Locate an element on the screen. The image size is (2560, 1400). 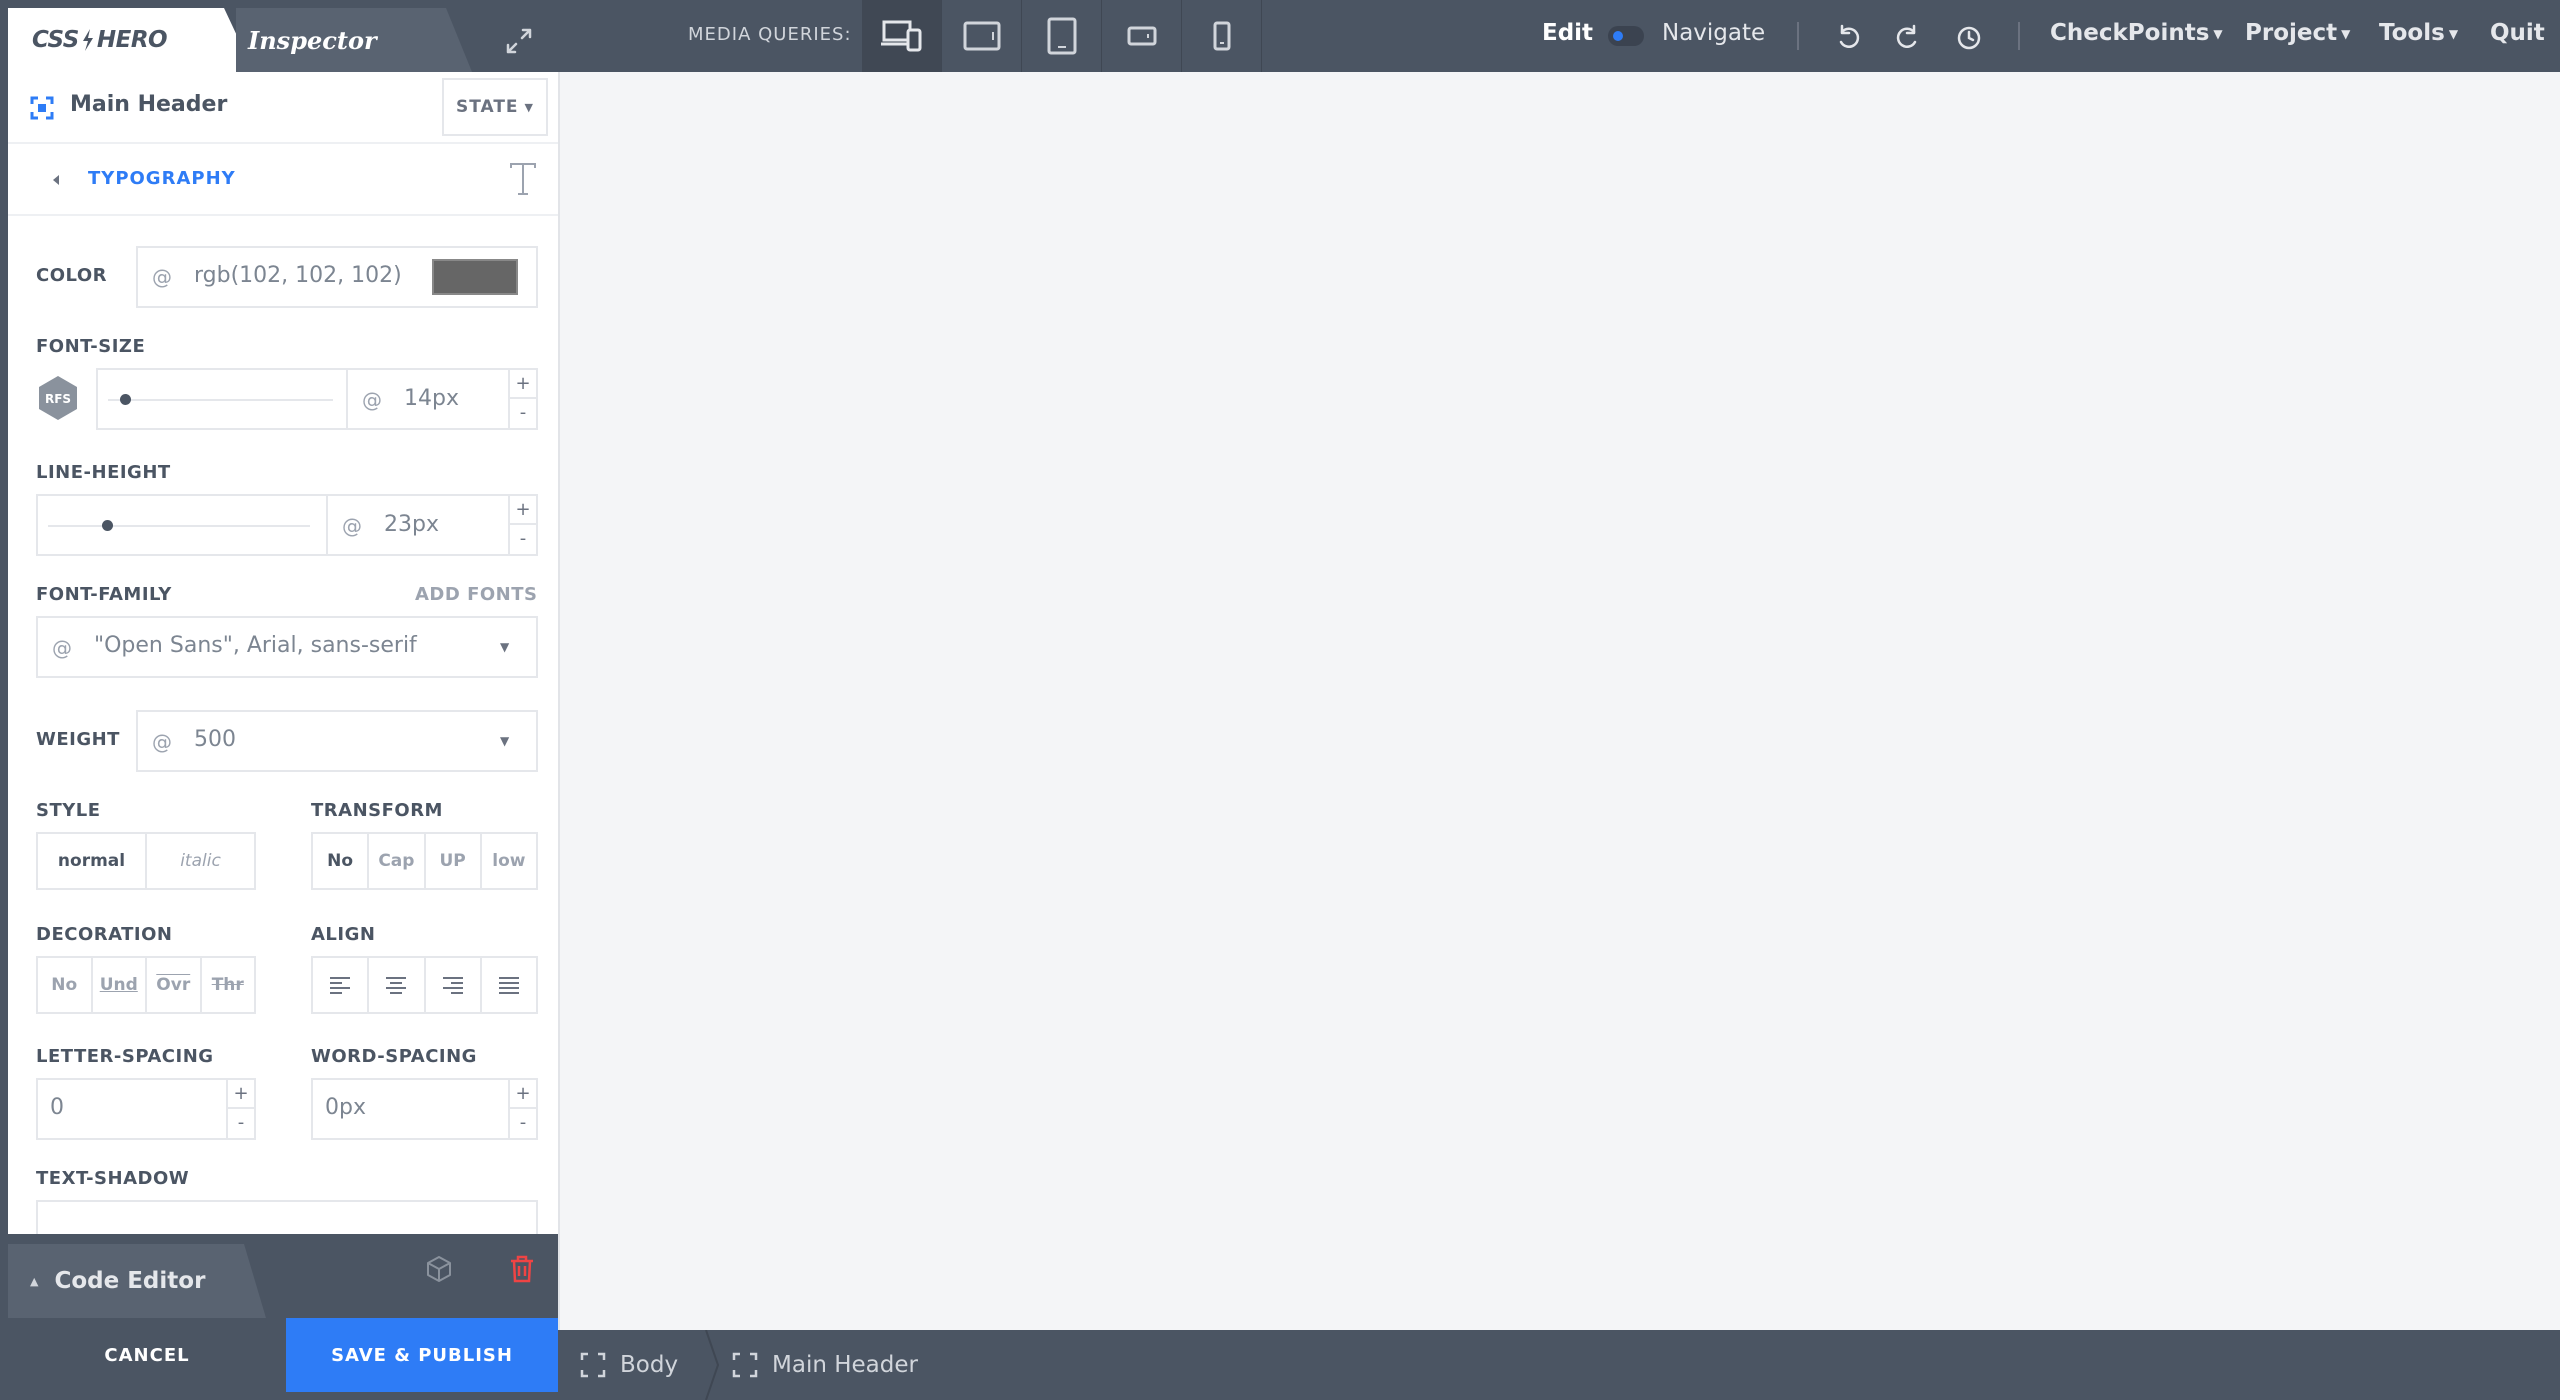
cube-icon is located at coordinates (439, 1269).